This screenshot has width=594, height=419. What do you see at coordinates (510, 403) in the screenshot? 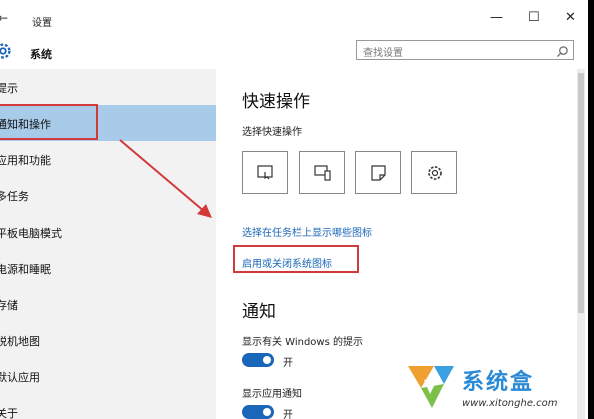
I see `watermark-url: www.xitonghe.com` at bounding box center [510, 403].